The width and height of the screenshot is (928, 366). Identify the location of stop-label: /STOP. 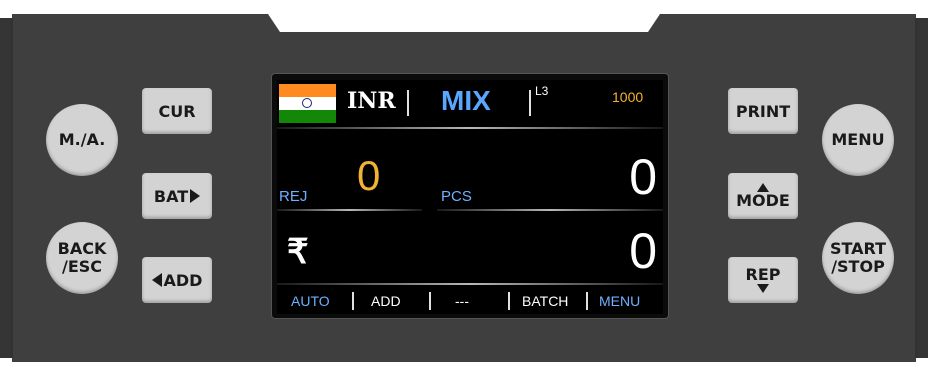
(858, 266).